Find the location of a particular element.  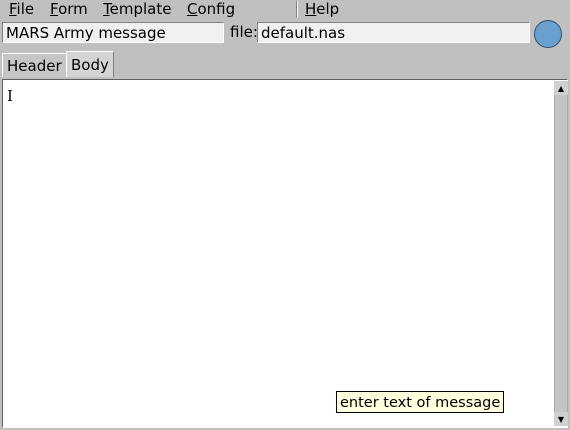

menu-help: Help is located at coordinates (322, 9).